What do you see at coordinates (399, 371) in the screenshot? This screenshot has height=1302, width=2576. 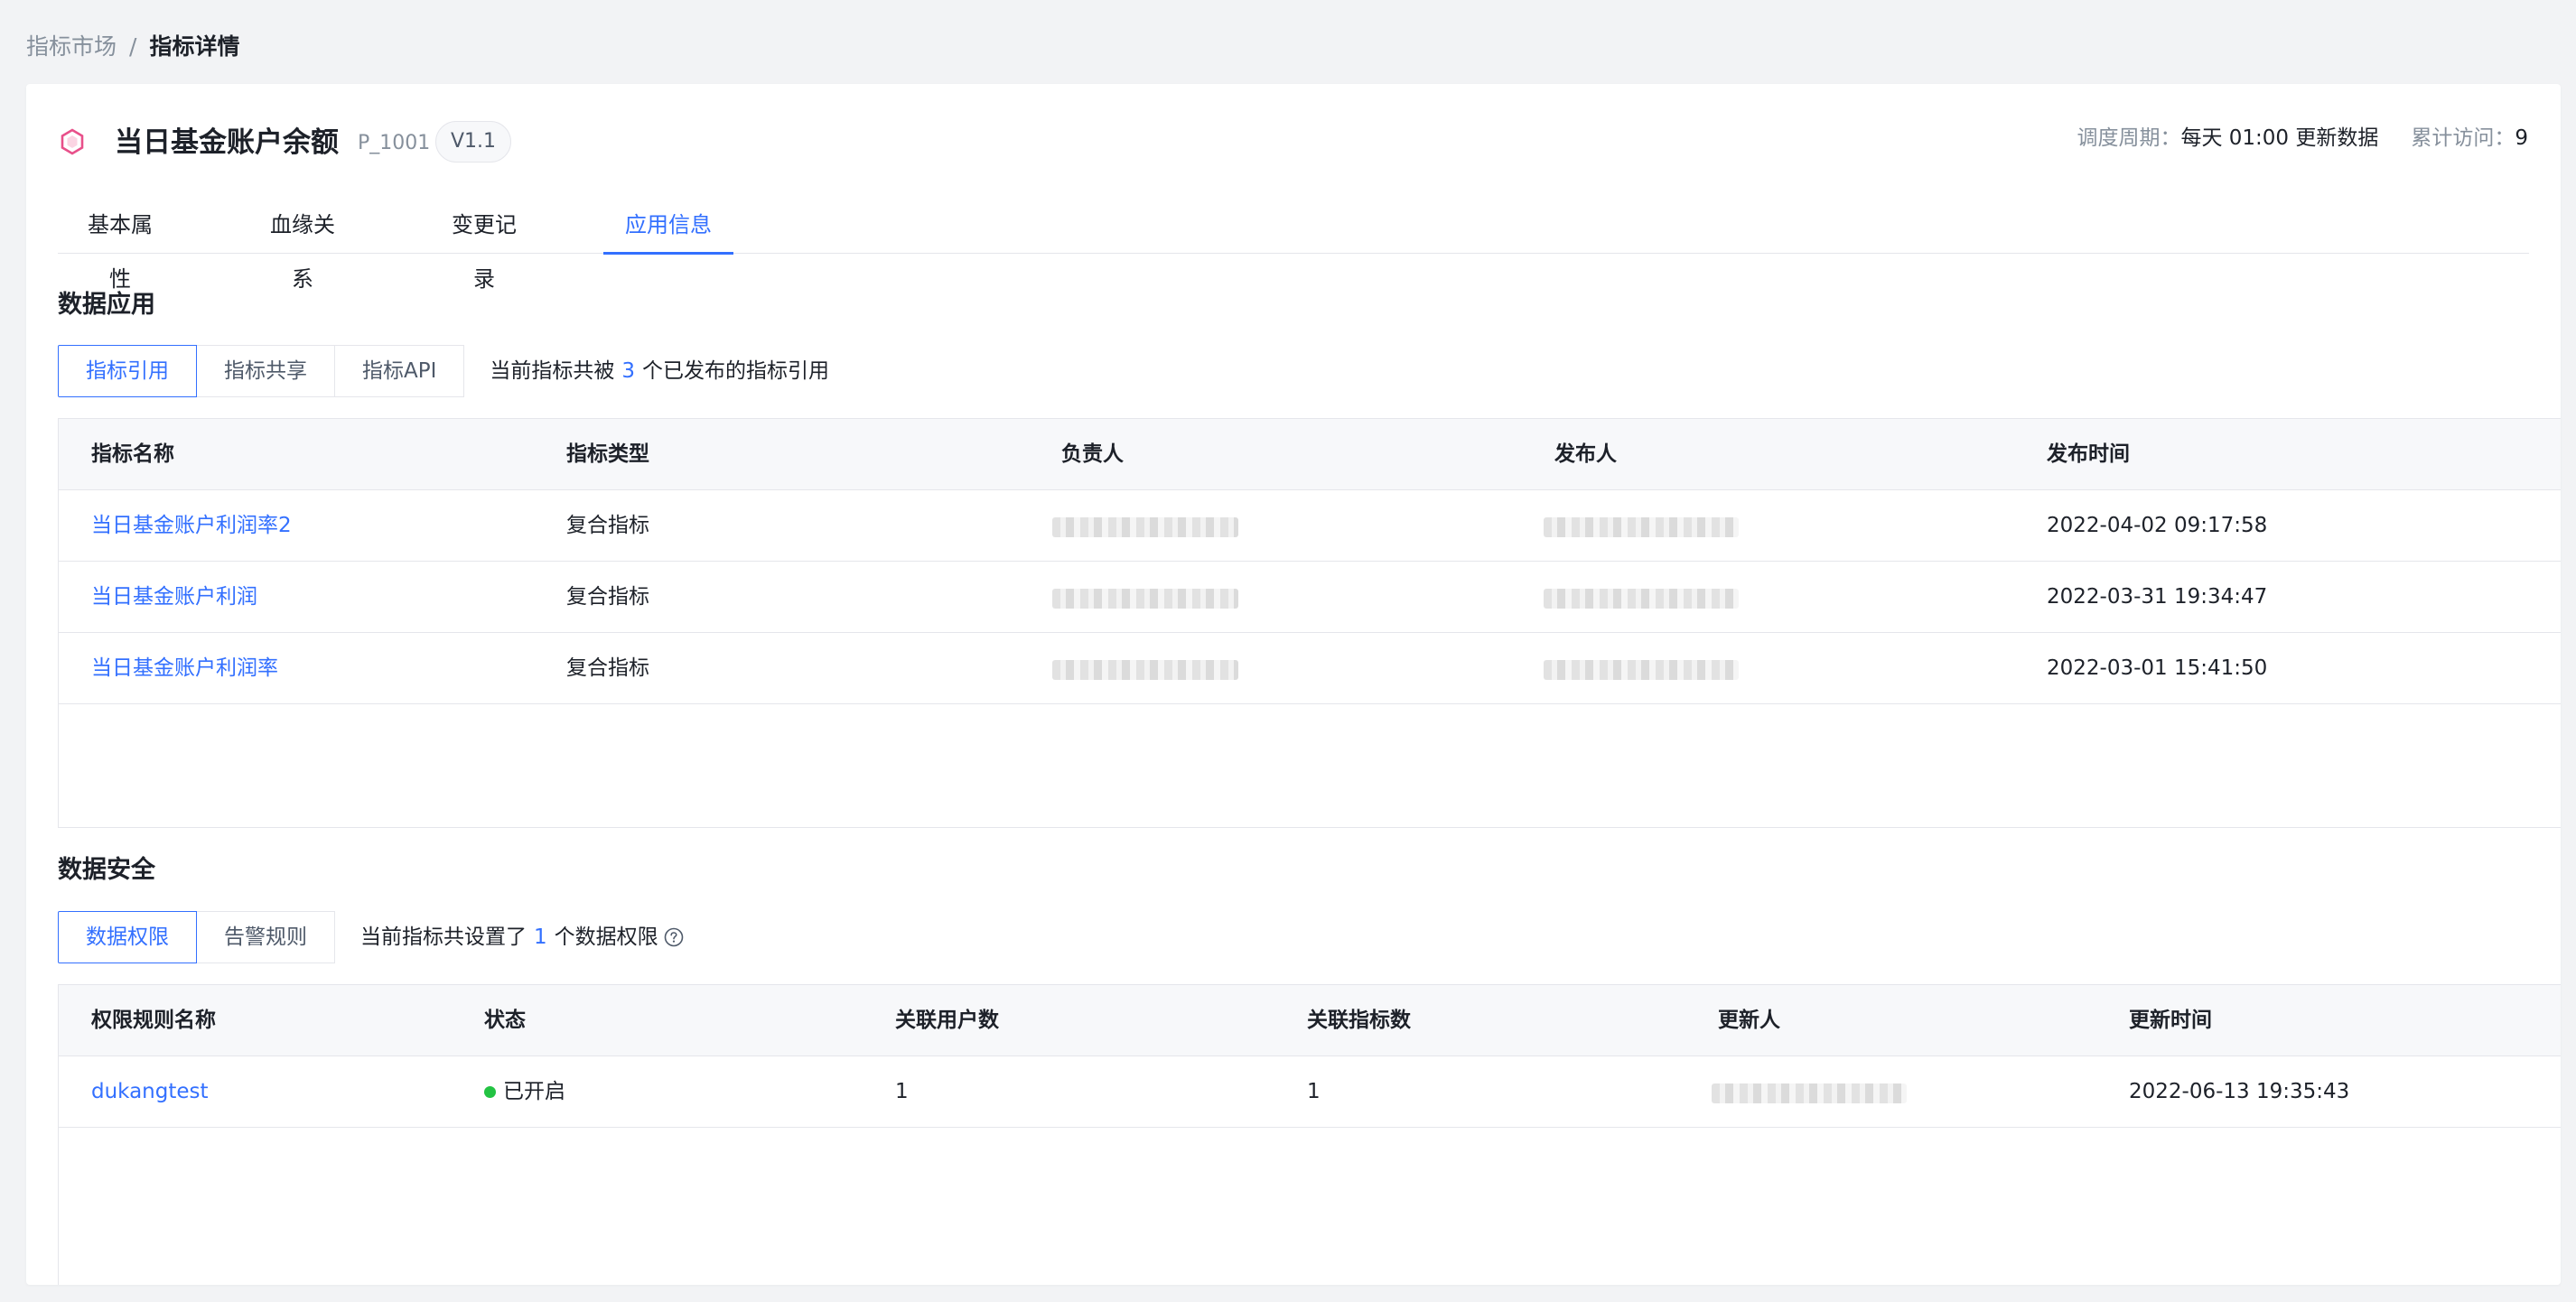 I see `segment-metric-api: 指标API` at bounding box center [399, 371].